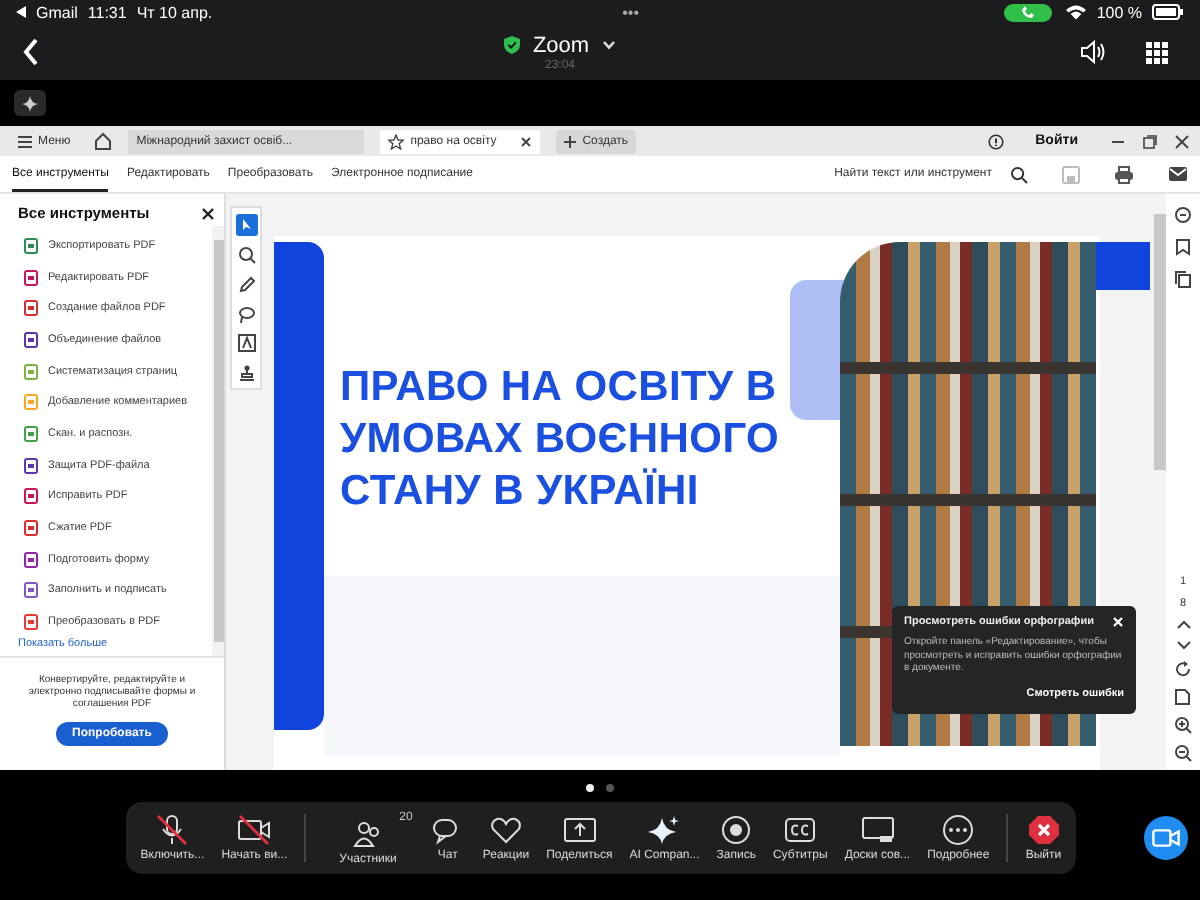 The height and width of the screenshot is (900, 1200). What do you see at coordinates (25, 141) in the screenshot?
I see `menu-icon` at bounding box center [25, 141].